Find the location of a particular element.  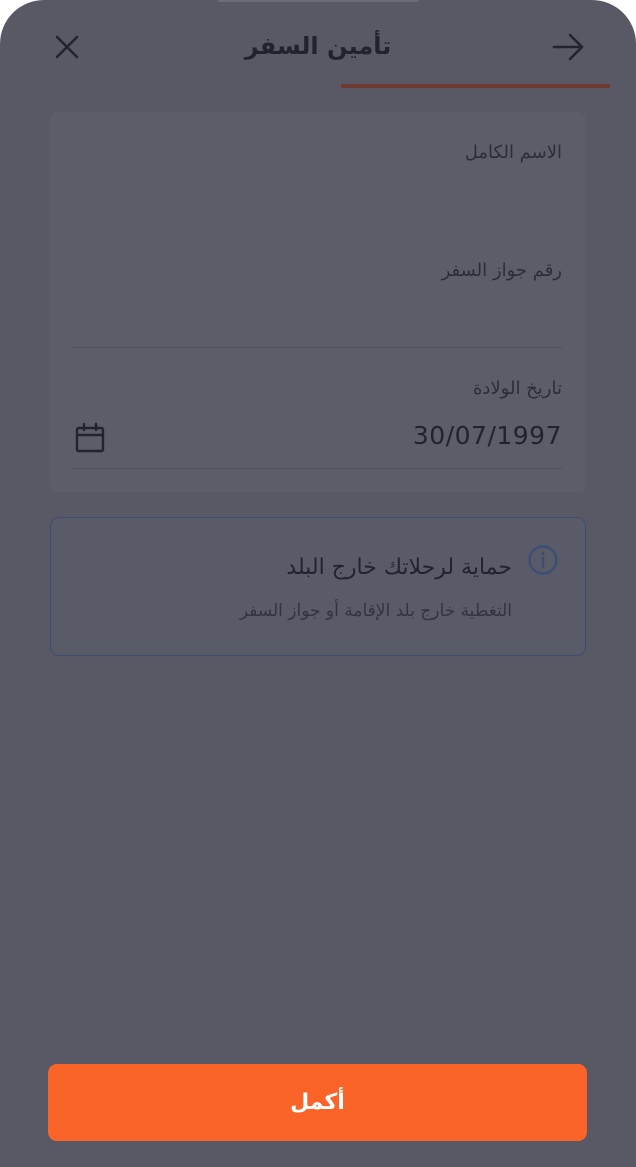

back-button is located at coordinates (568, 47).